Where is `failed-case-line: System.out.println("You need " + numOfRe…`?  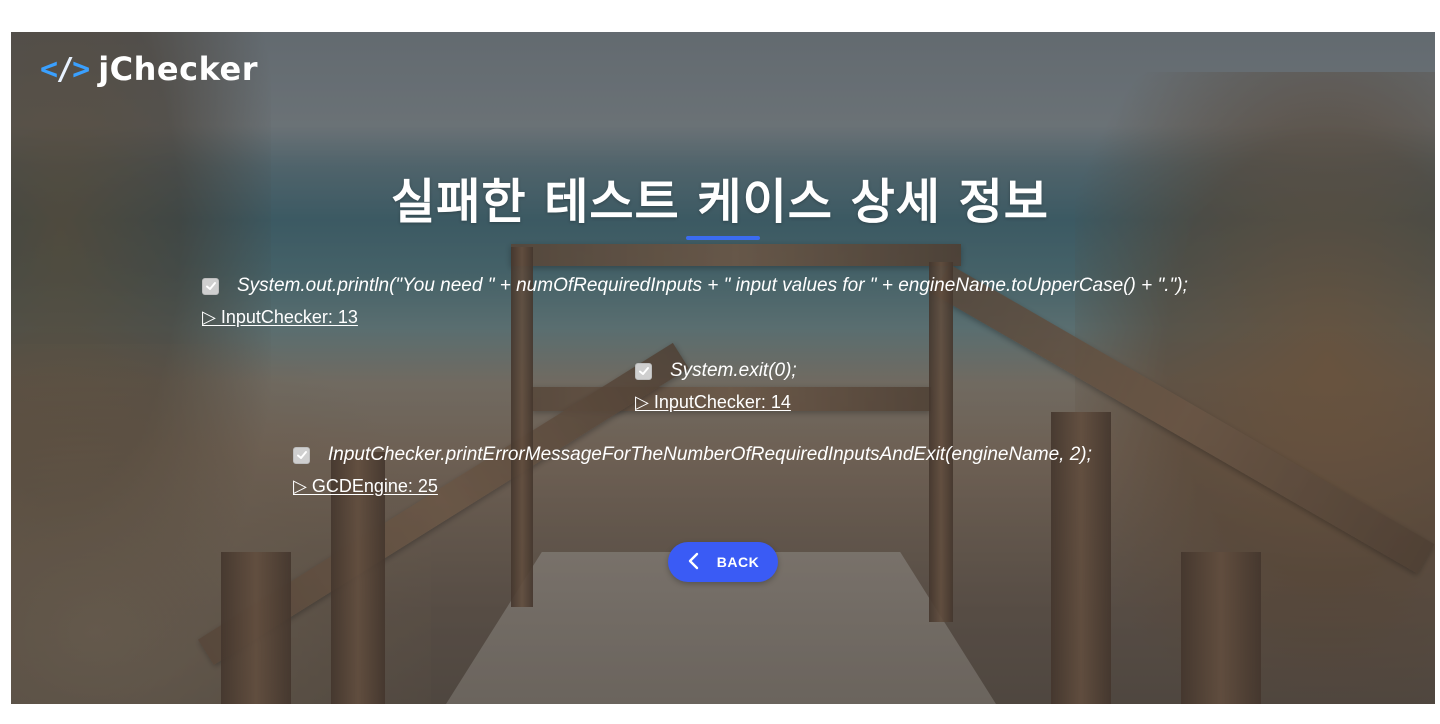
failed-case-line: System.out.println("You need " + numOfRe… is located at coordinates (695, 286).